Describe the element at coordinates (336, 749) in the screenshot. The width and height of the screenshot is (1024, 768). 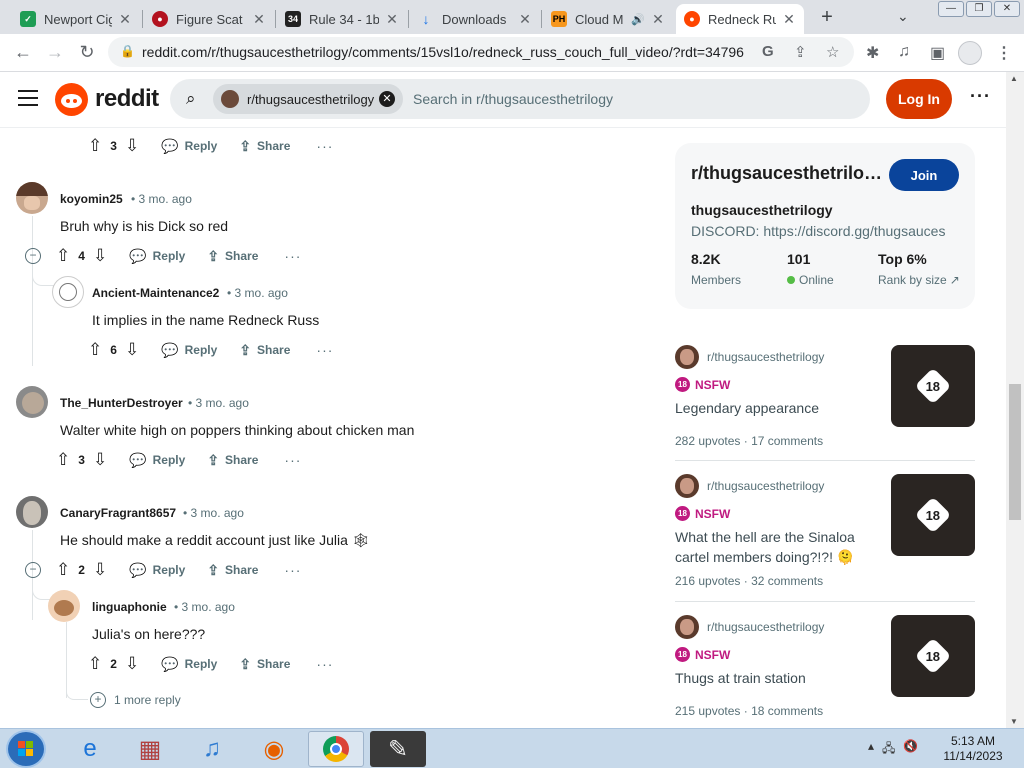
I see `chrome-icon` at that location.